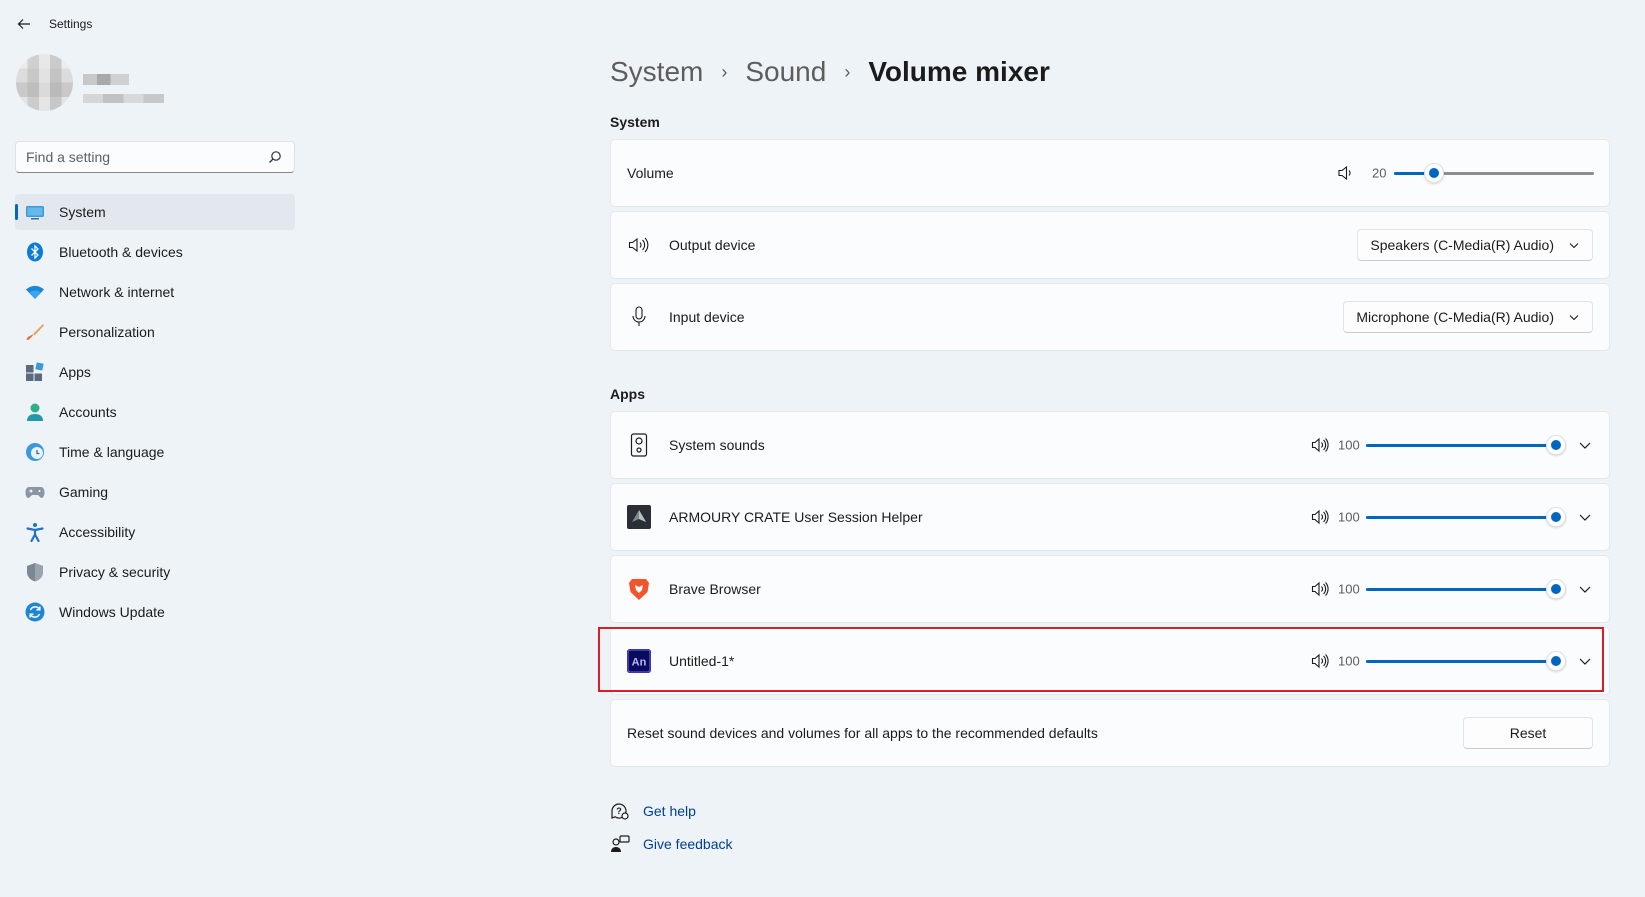 The image size is (1645, 897). What do you see at coordinates (155, 372) in the screenshot?
I see `sidebar-item-apps: Apps` at bounding box center [155, 372].